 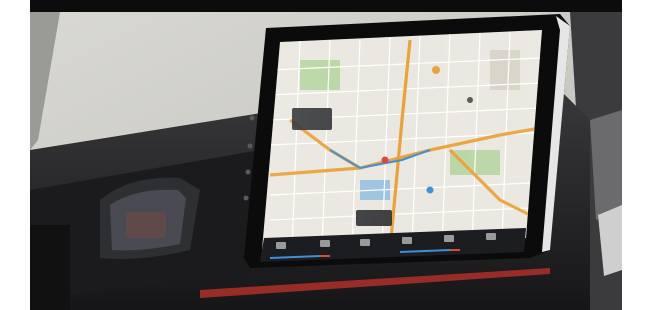 I want to click on navigation-icon, so click(x=325, y=243).